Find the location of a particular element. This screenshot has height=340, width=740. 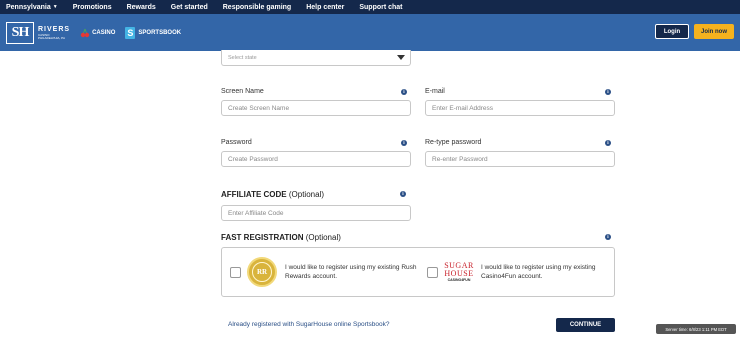

affiliate-optional-text: (Optional) is located at coordinates (306, 194).